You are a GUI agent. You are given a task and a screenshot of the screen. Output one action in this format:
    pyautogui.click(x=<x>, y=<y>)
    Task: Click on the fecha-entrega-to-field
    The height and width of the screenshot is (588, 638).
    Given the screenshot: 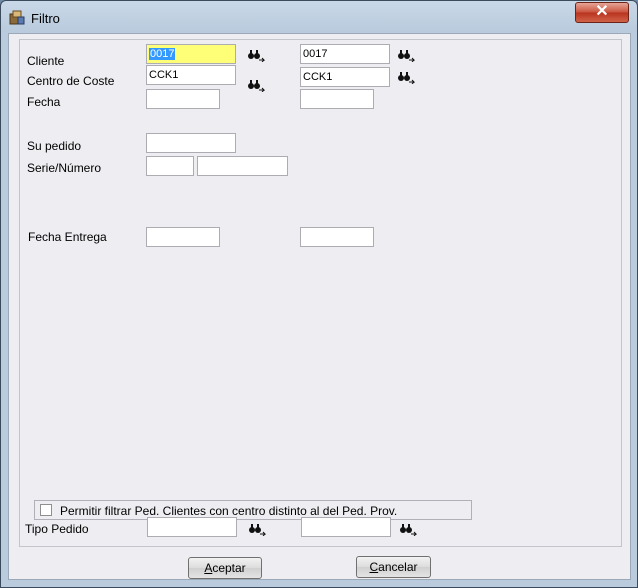 What is the action you would take?
    pyautogui.click(x=337, y=237)
    